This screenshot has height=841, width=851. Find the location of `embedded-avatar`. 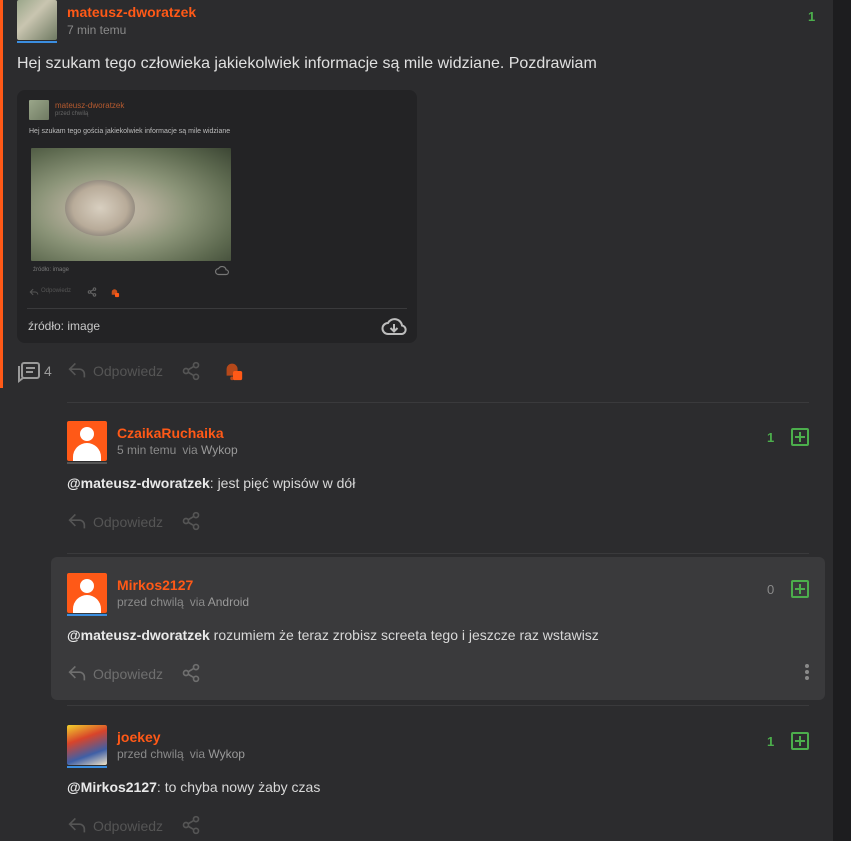

embedded-avatar is located at coordinates (39, 110).